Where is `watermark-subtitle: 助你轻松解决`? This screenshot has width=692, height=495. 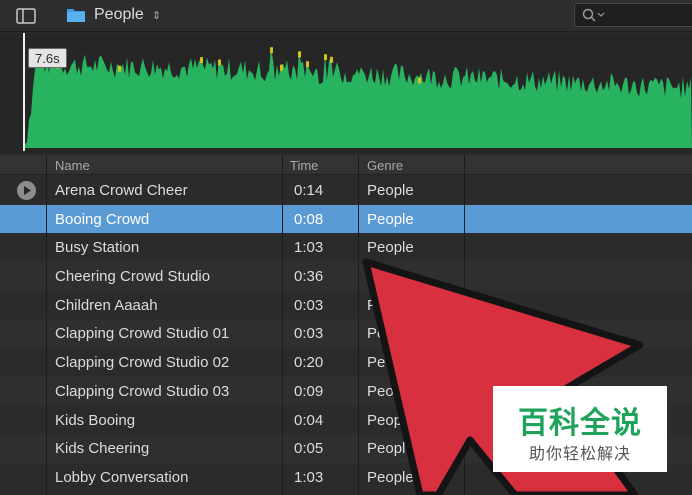 watermark-subtitle: 助你轻松解决 is located at coordinates (579, 454).